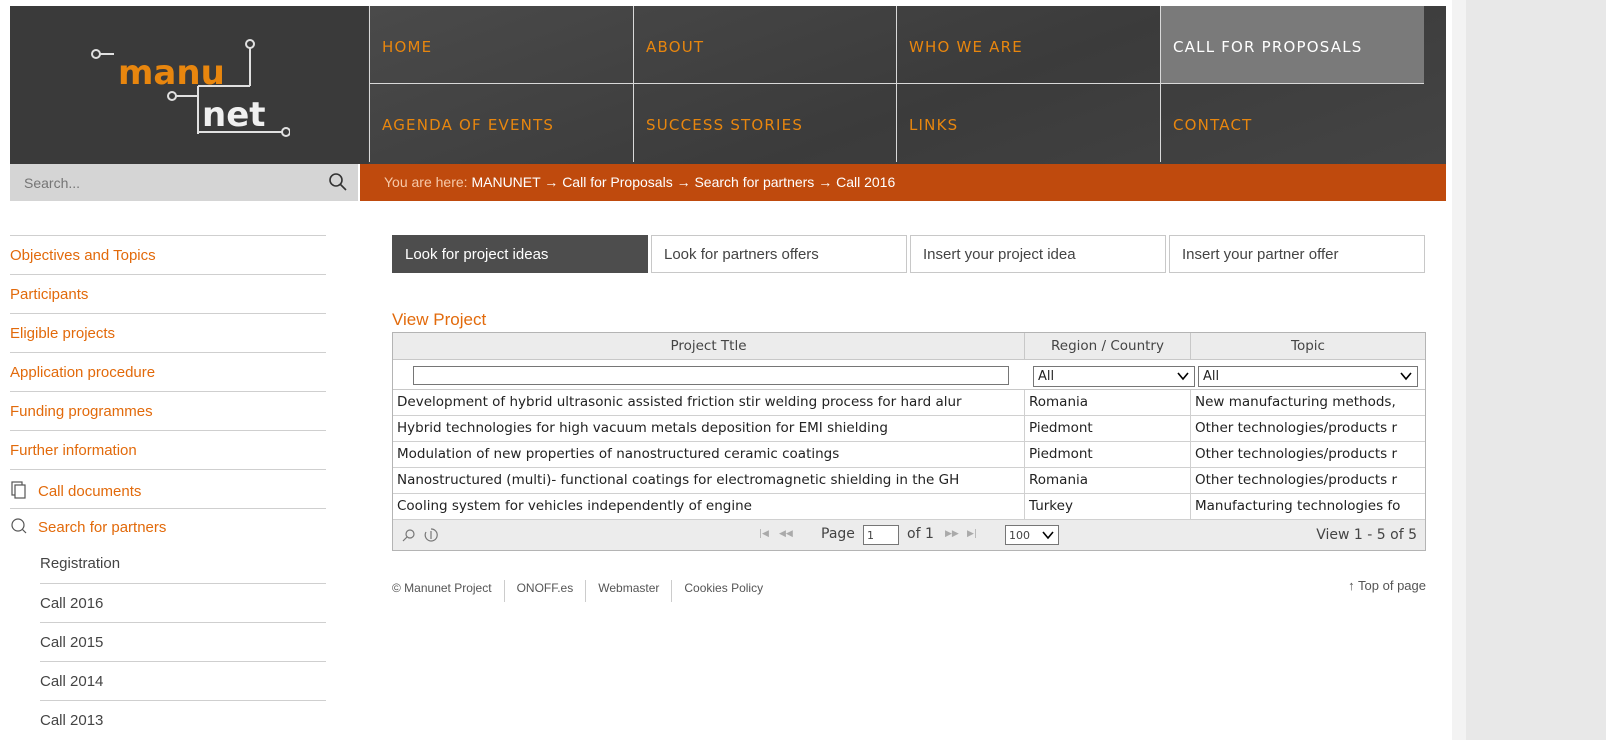  I want to click on sidebar-subitem-call-2013: Call 2013, so click(183, 719).